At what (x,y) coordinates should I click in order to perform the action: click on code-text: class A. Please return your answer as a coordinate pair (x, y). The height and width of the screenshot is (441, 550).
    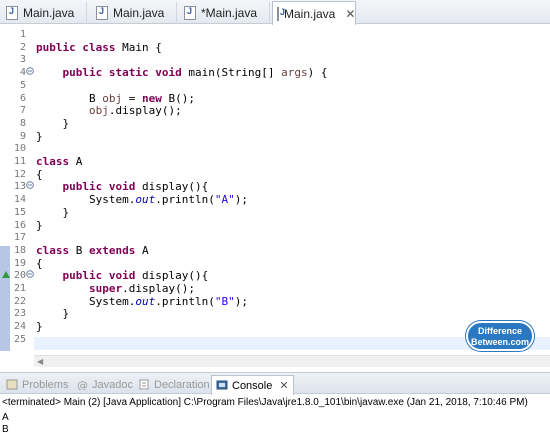
    Looking at the image, I should click on (59, 161).